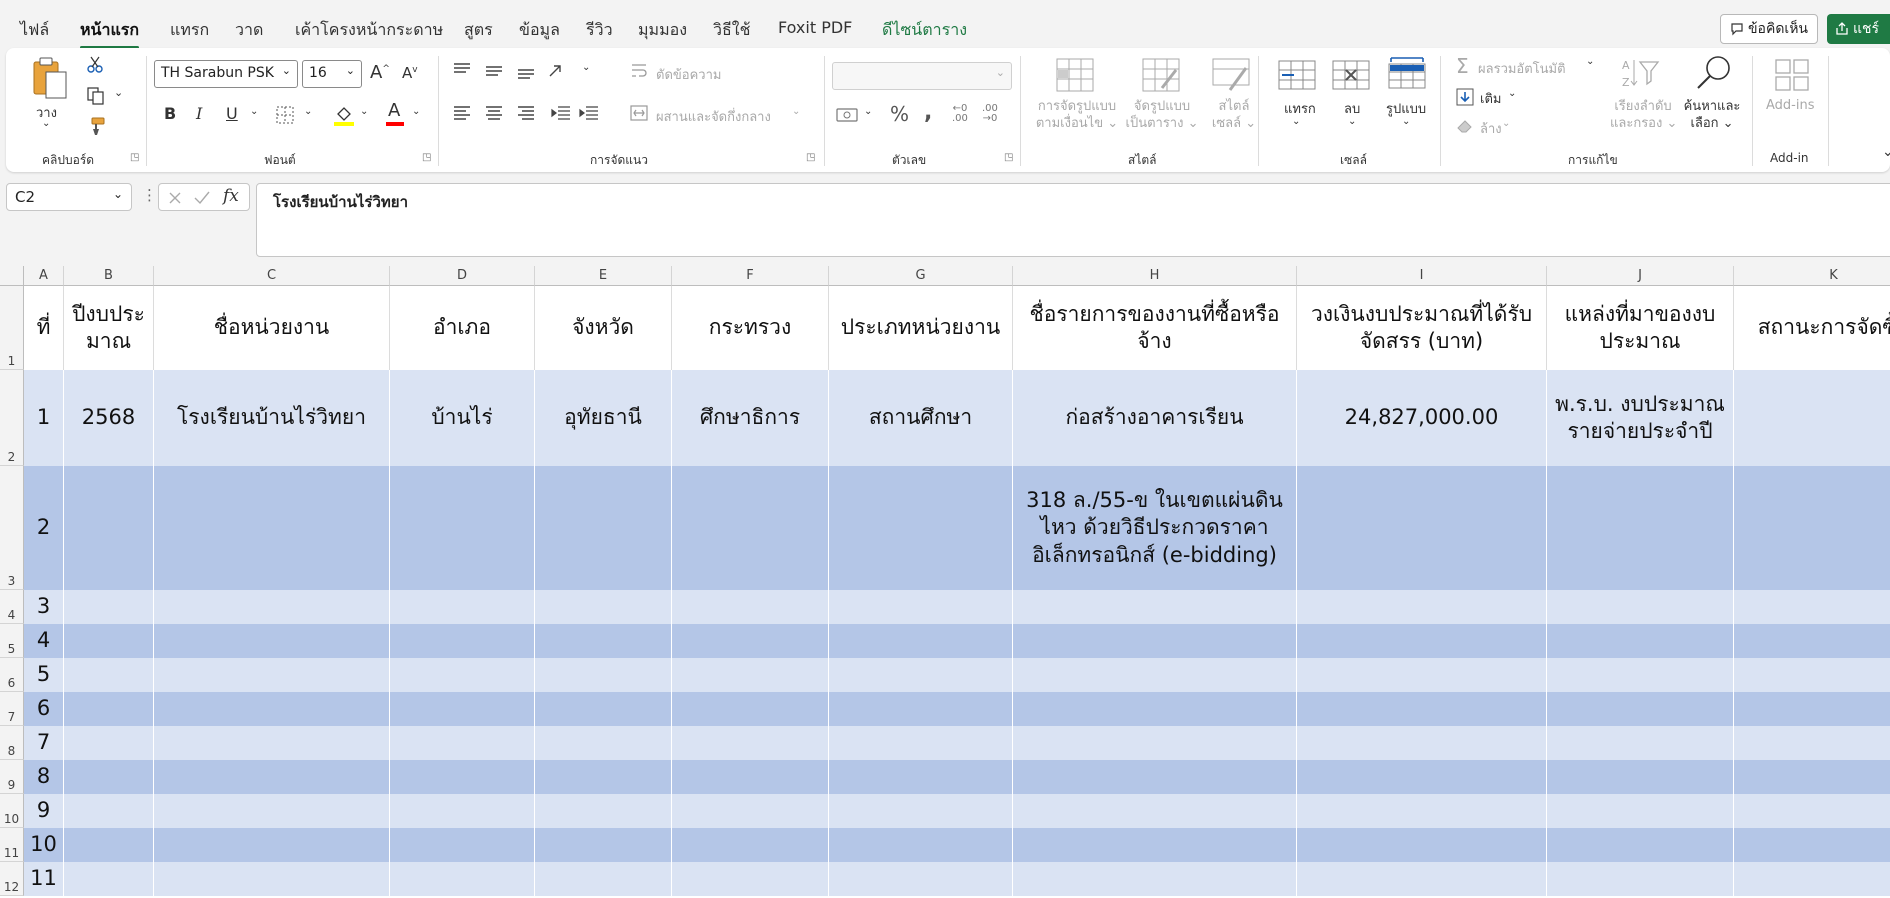  I want to click on tab-table-design: ดีไซน์ตาราง, so click(924, 30).